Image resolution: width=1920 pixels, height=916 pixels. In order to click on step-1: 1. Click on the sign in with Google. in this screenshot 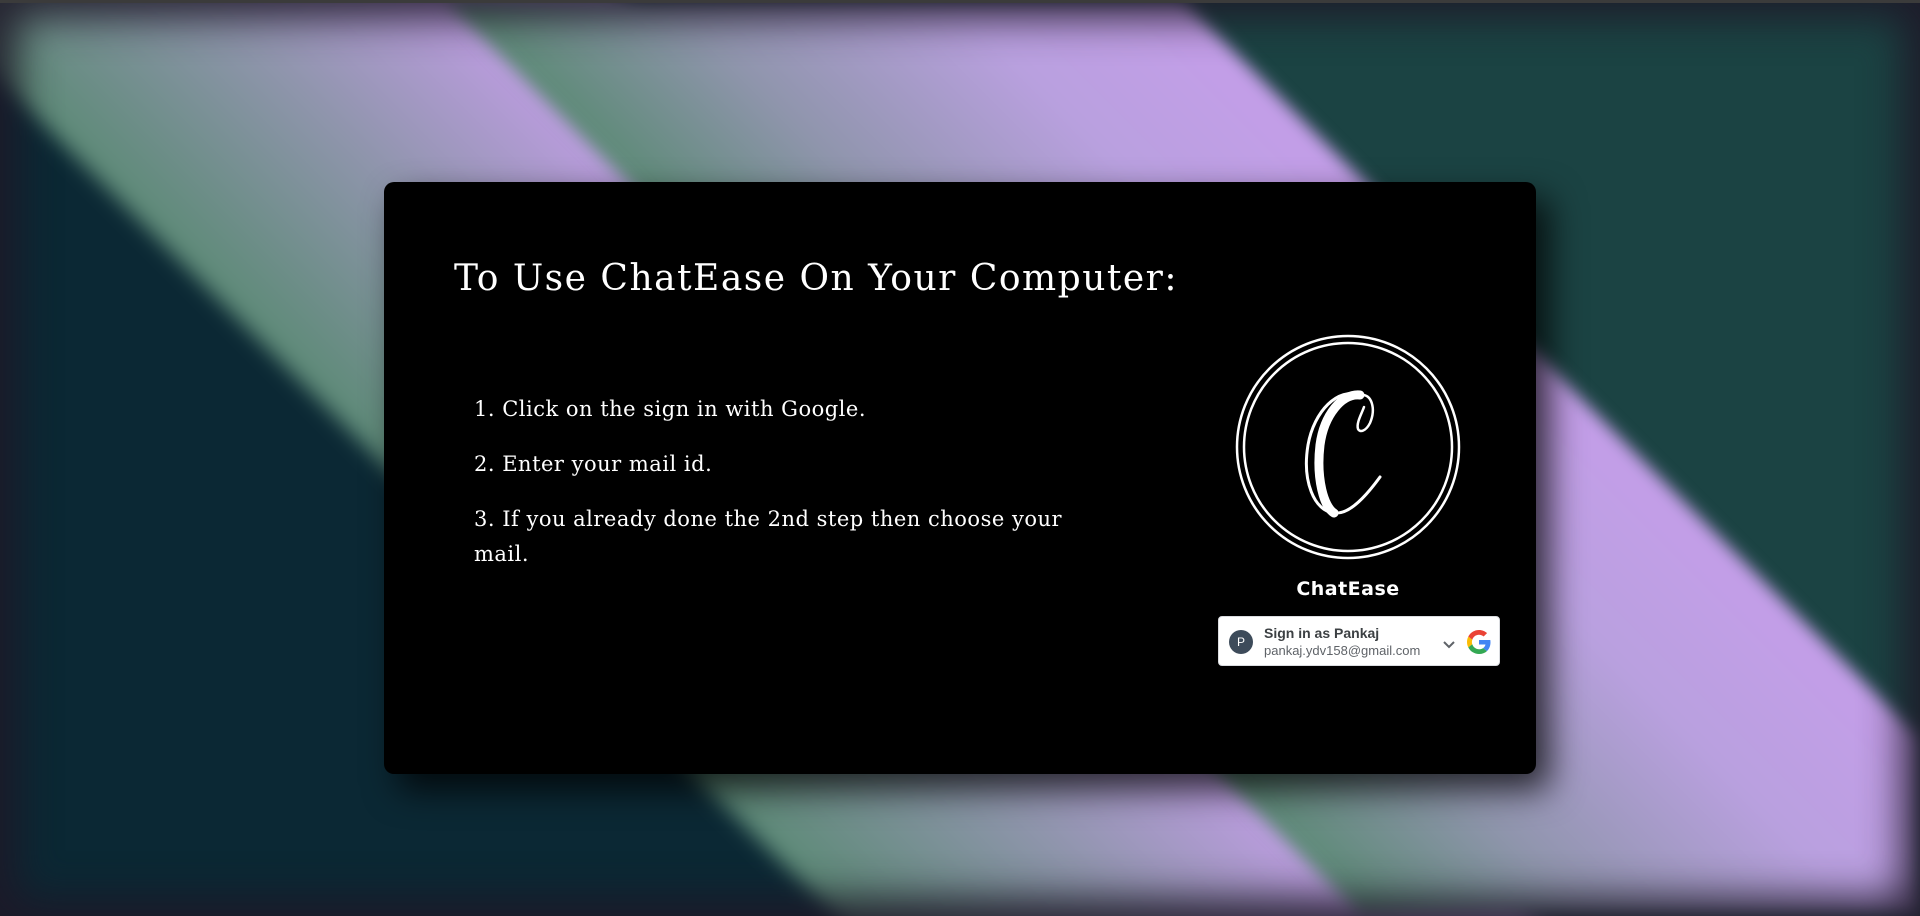, I will do `click(670, 409)`.